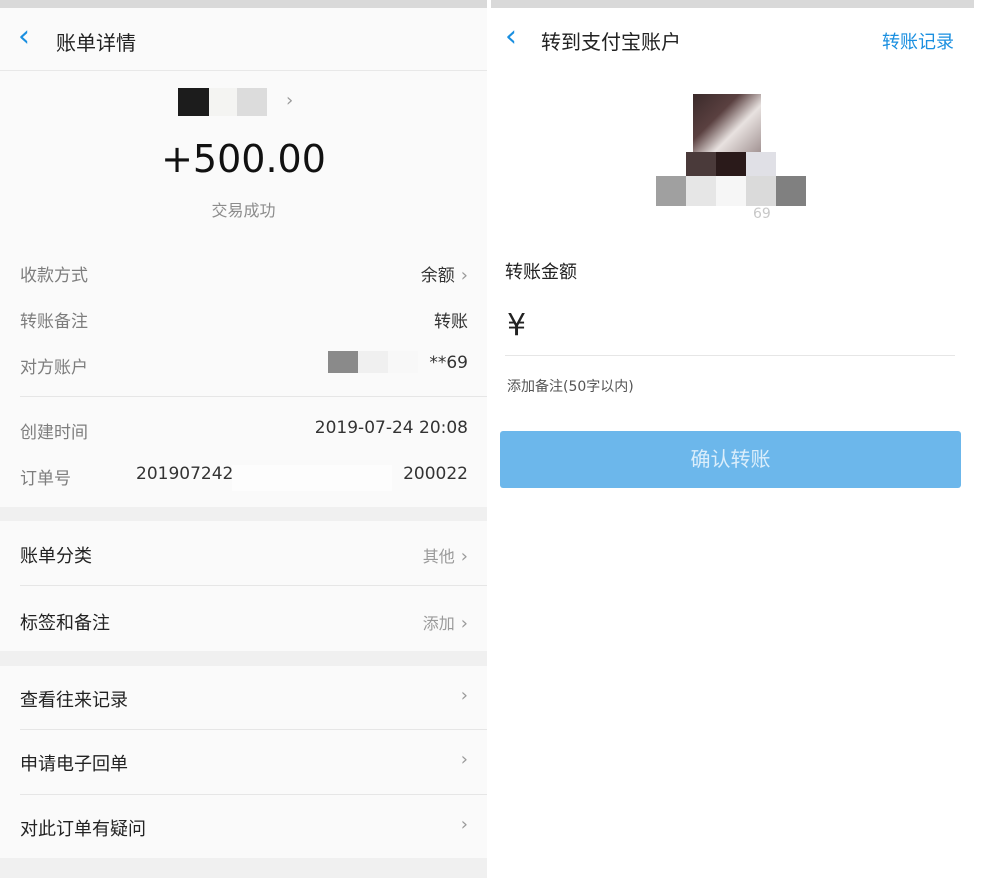 Image resolution: width=984 pixels, height=878 pixels. I want to click on order-number-end: 200022, so click(435, 474).